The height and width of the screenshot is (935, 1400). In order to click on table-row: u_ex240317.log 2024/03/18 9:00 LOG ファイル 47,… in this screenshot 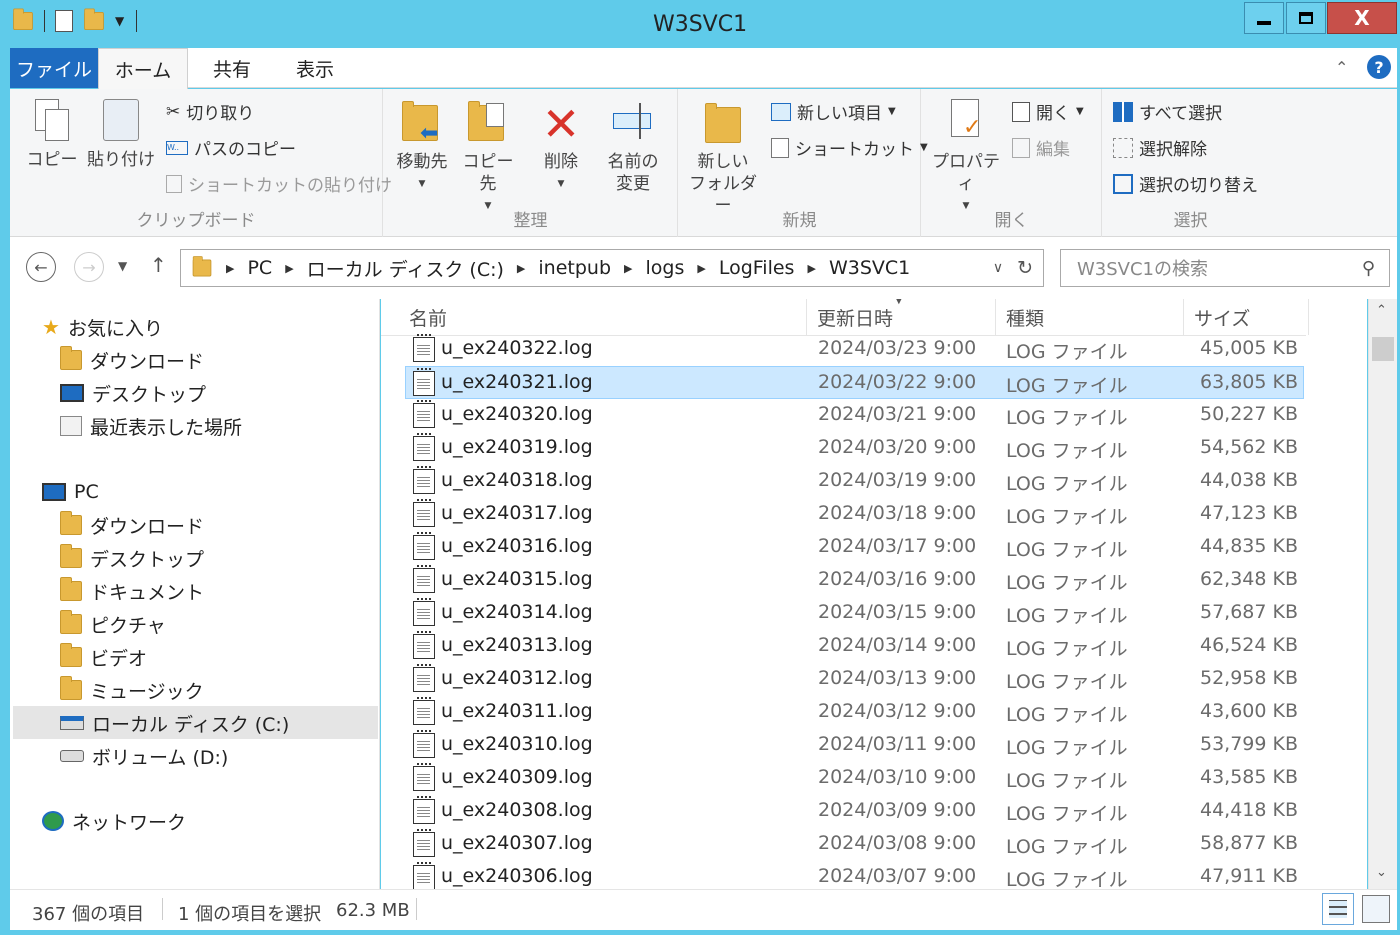, I will do `click(843, 514)`.